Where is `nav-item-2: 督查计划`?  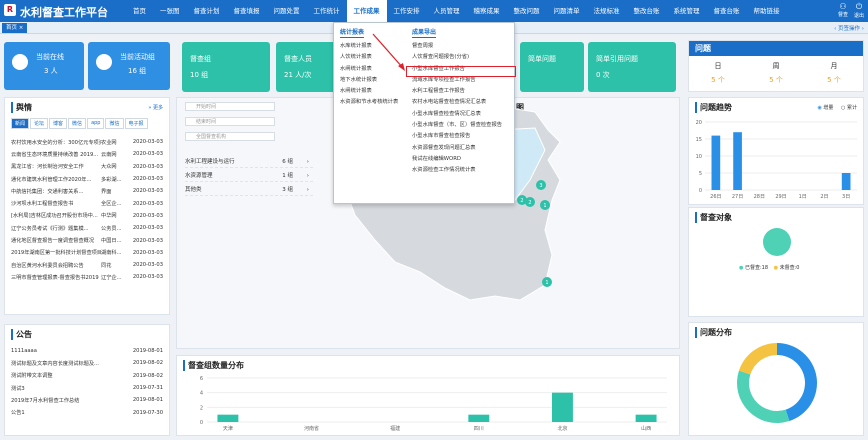 nav-item-2: 督查计划 is located at coordinates (207, 11).